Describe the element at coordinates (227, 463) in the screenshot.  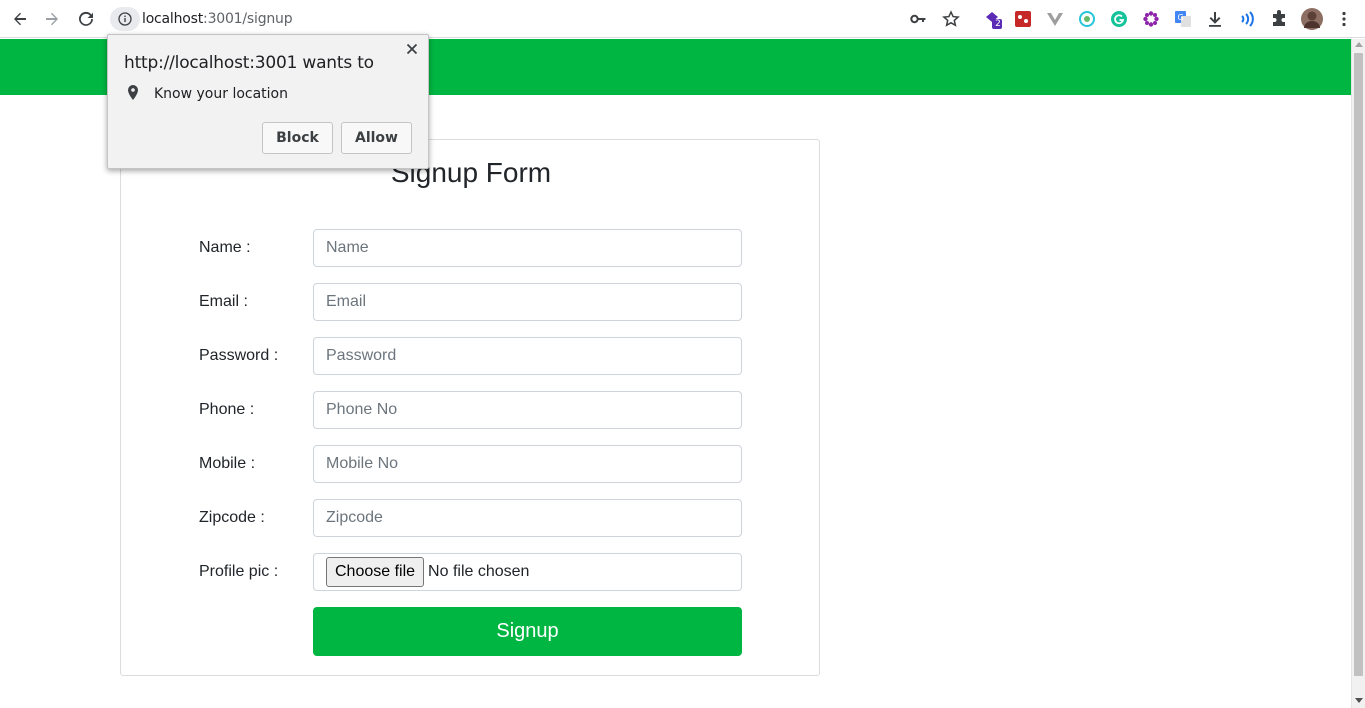
I see `mobile-label: Mobile :` at that location.